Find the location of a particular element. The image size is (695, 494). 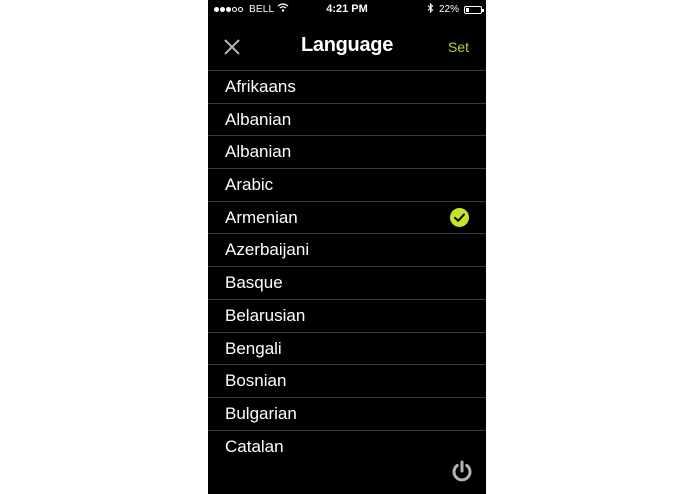

language-item: Armenian is located at coordinates (347, 217).